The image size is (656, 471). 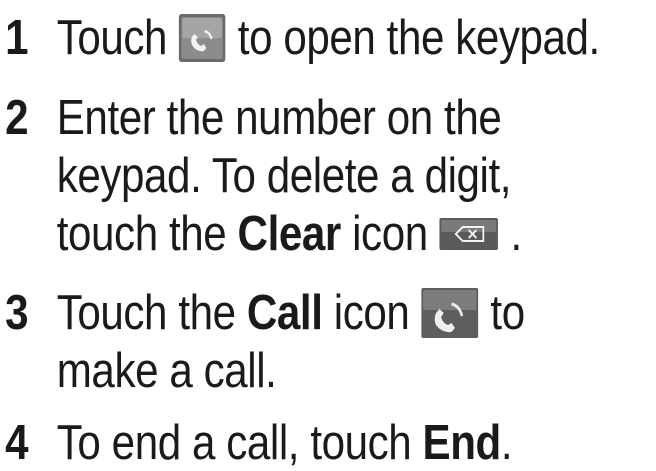 What do you see at coordinates (507, 313) in the screenshot?
I see `step-text-after: to` at bounding box center [507, 313].